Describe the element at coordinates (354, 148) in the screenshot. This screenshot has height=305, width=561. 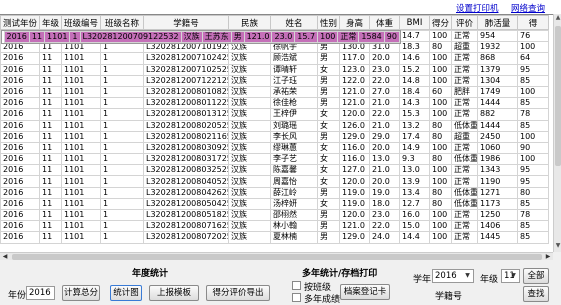
I see `table-cell: 116.0` at that location.